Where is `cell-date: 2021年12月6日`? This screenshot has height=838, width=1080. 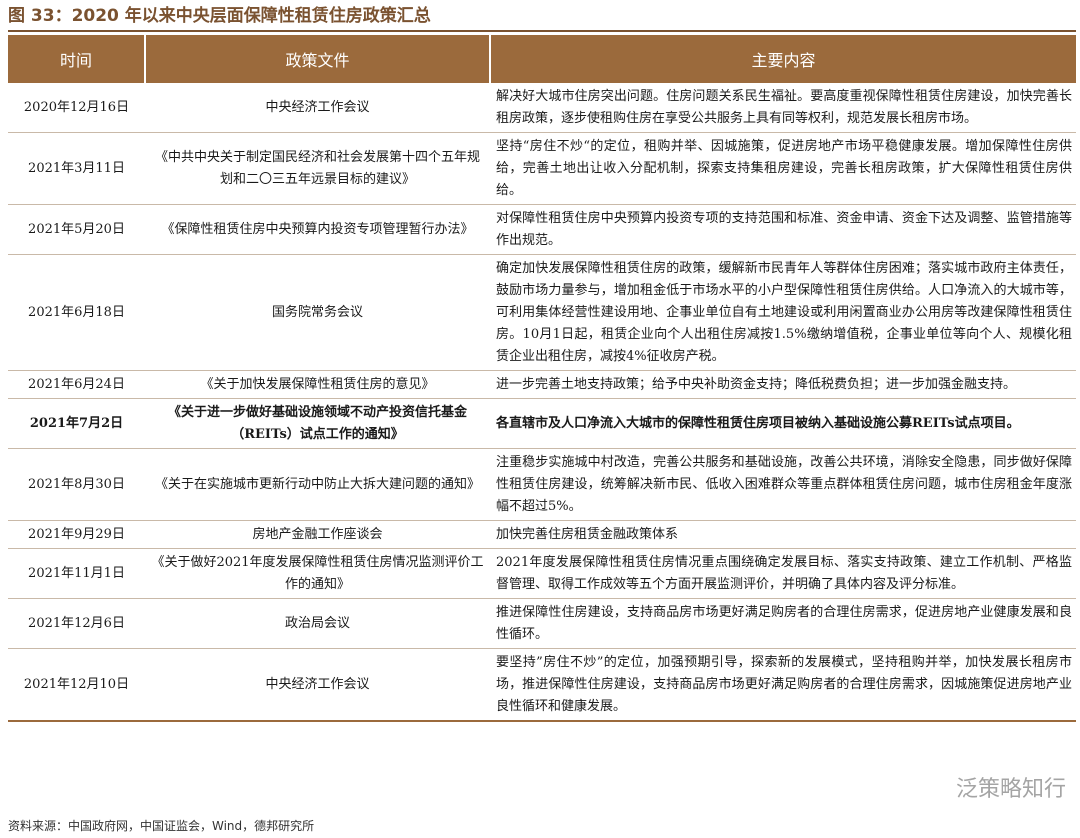 cell-date: 2021年12月6日 is located at coordinates (76, 623).